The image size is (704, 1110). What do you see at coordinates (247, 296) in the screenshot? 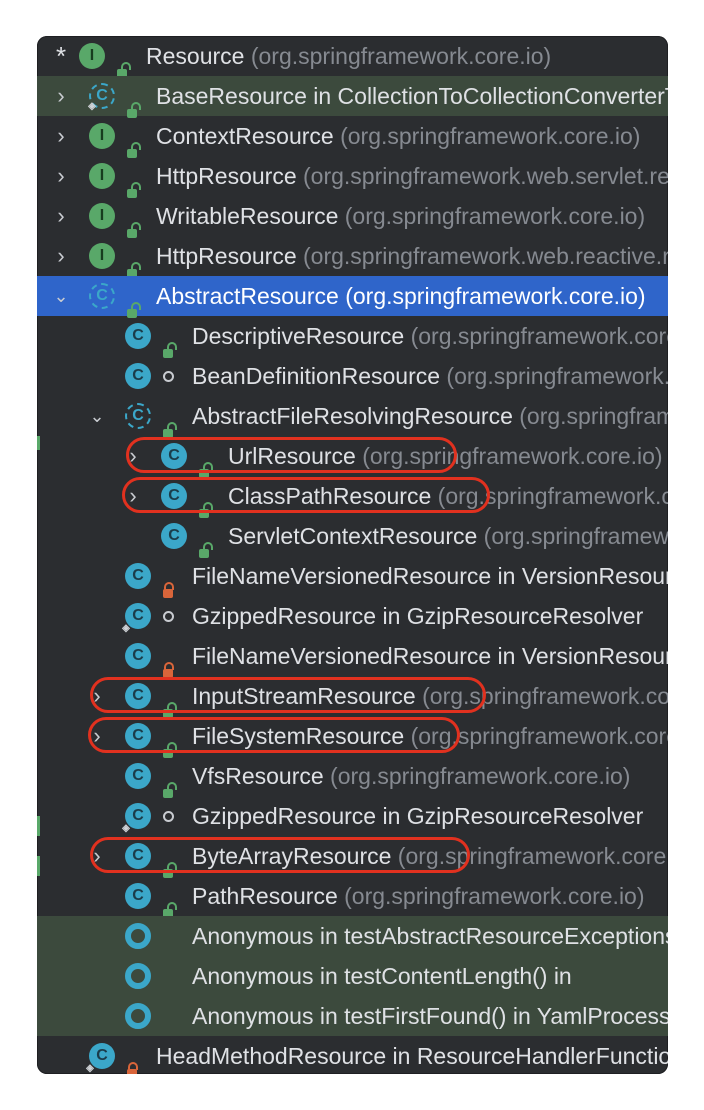
I see `type-name: AbstractResource` at bounding box center [247, 296].